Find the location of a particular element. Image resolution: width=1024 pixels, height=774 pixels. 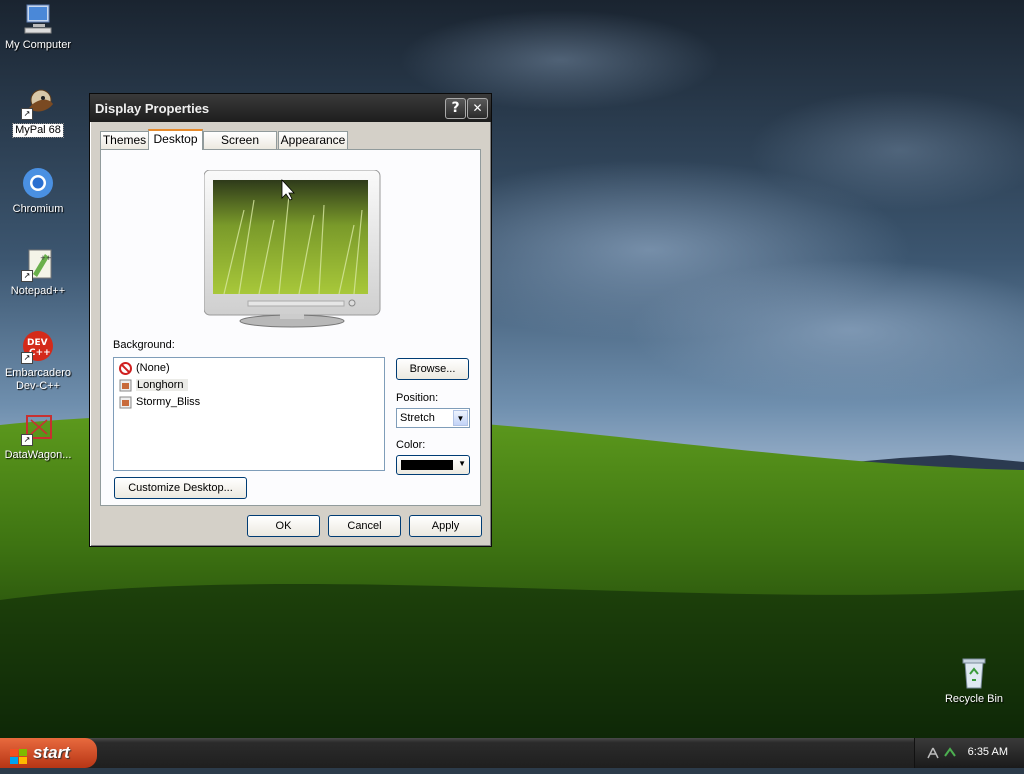

desktop-icon-label: Notepad++ is located at coordinates (38, 291).